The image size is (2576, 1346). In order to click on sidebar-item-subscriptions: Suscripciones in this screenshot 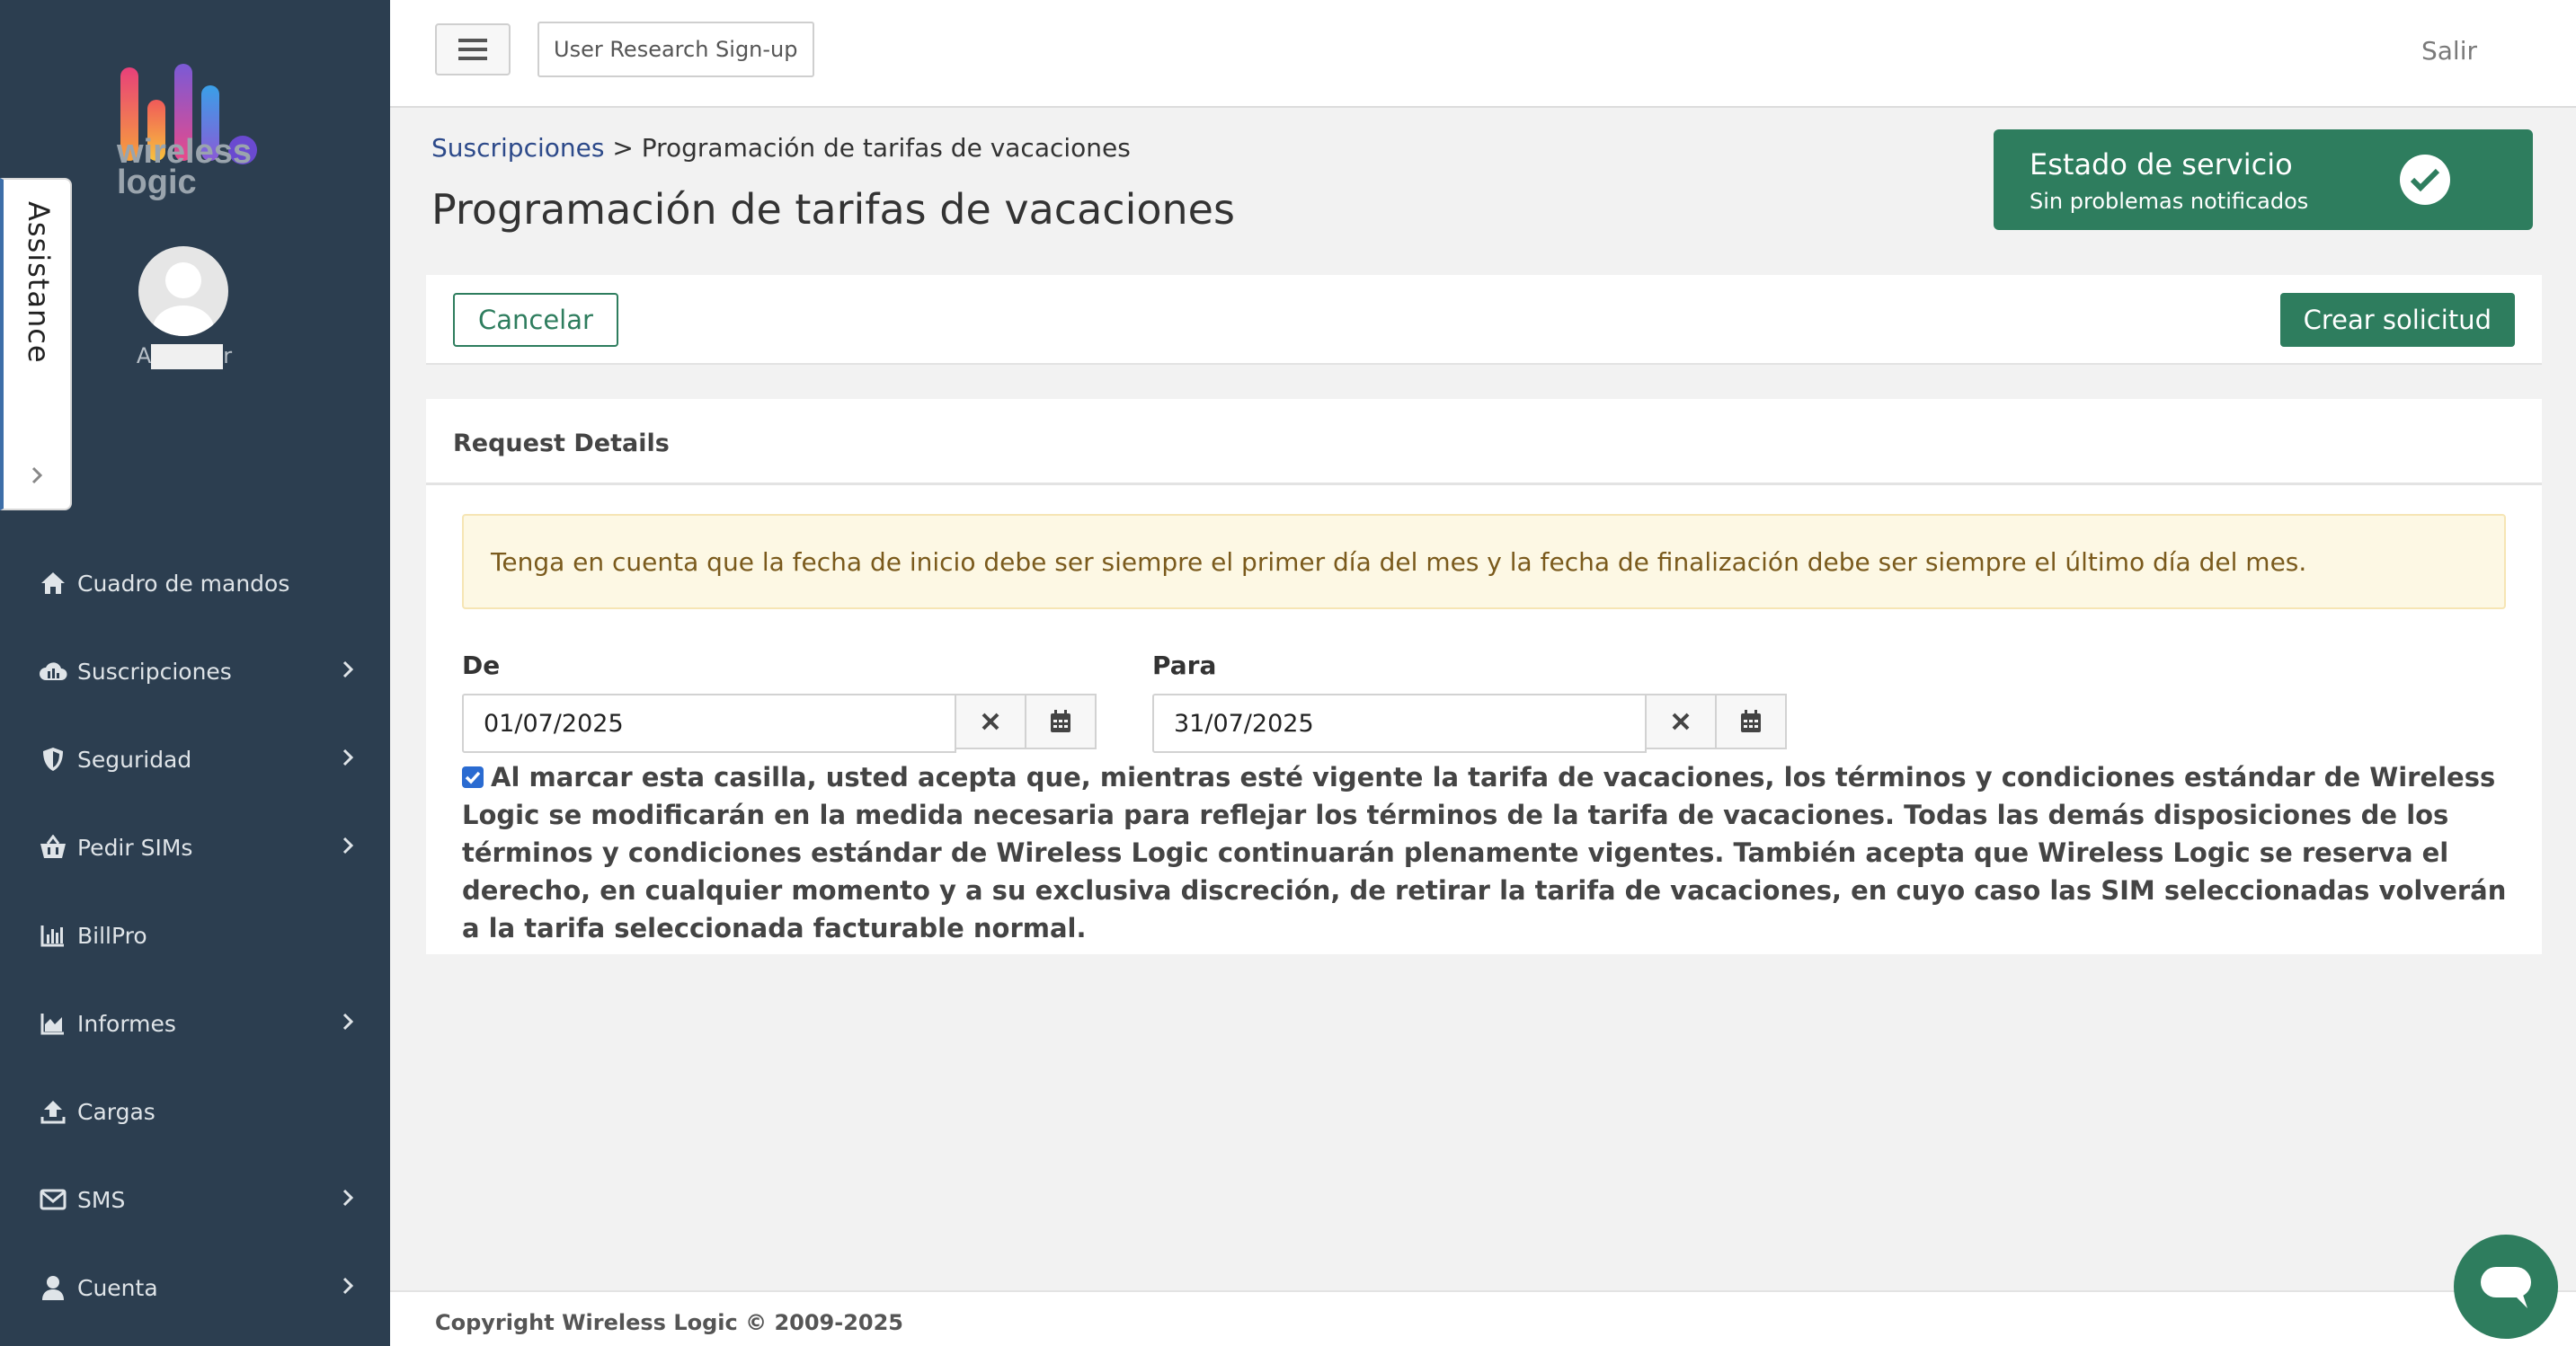, I will do `click(195, 671)`.